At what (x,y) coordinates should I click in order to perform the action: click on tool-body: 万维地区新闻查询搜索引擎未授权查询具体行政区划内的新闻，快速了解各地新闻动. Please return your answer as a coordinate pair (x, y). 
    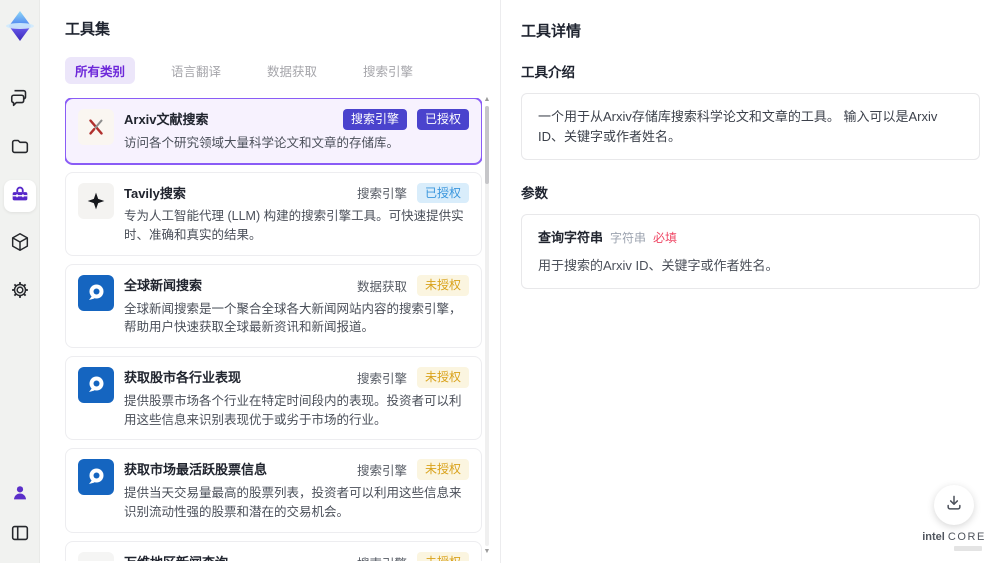
    Looking at the image, I should click on (296, 556).